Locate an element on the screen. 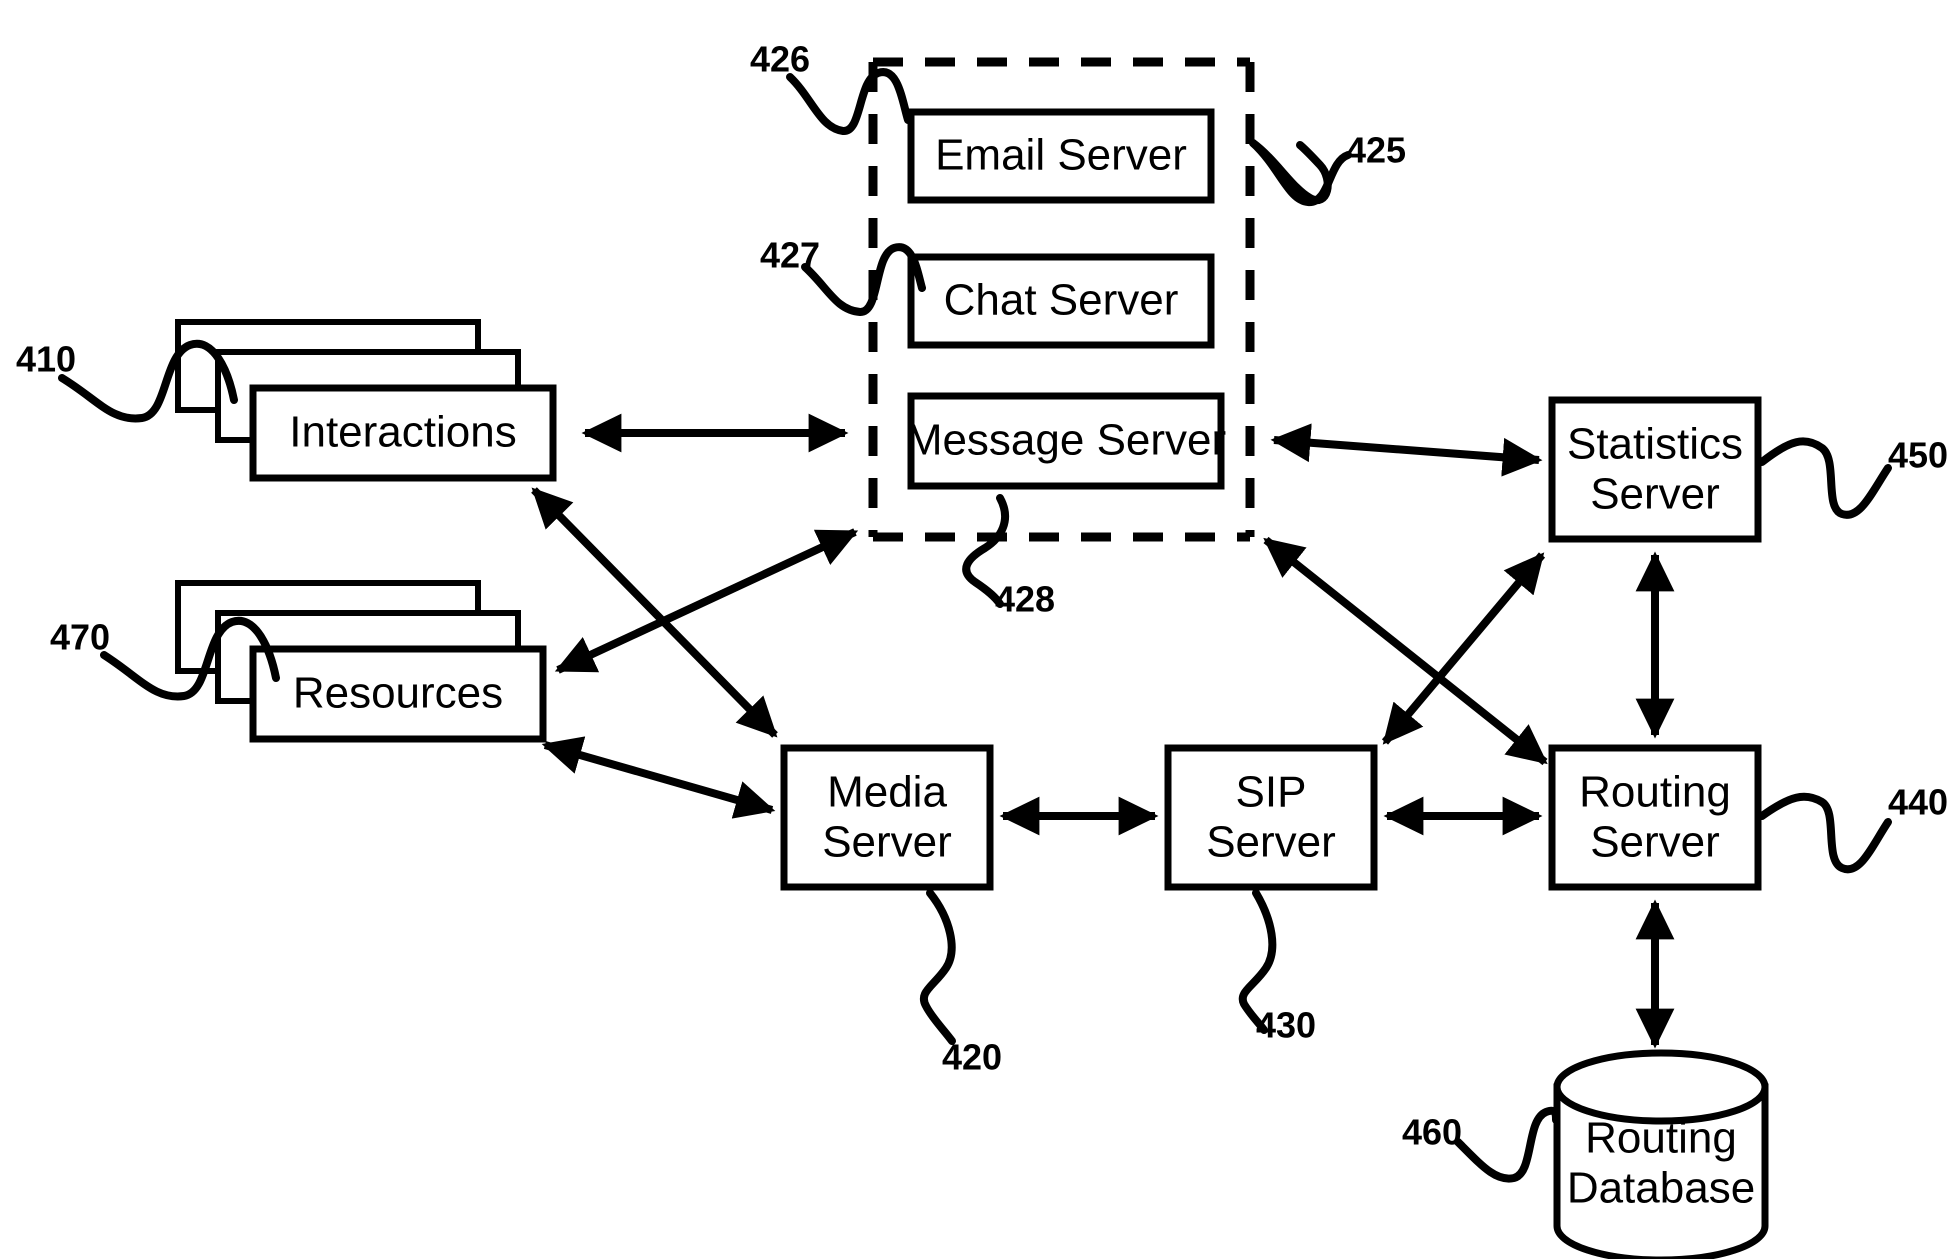  routing-database-label-line1: Routing is located at coordinates (1661, 1138).